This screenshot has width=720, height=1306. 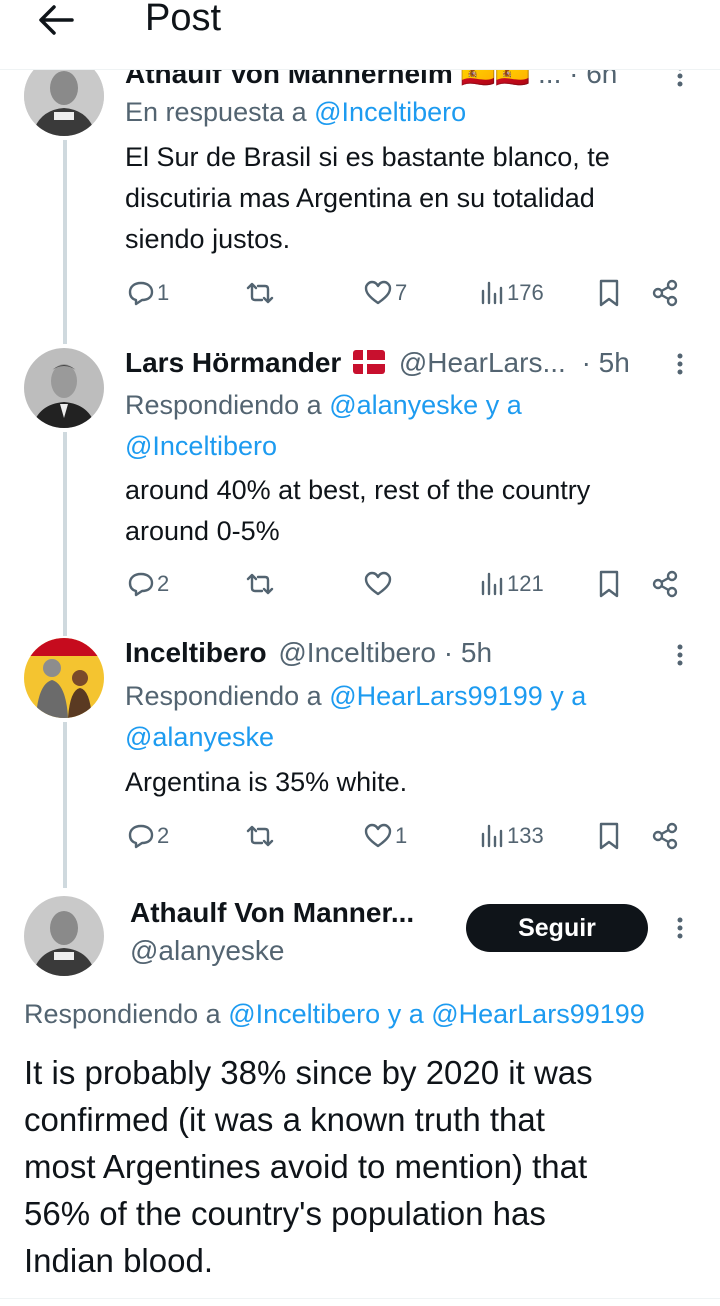 What do you see at coordinates (266, 782) in the screenshot?
I see `text-line: Argentina is 35% white.` at bounding box center [266, 782].